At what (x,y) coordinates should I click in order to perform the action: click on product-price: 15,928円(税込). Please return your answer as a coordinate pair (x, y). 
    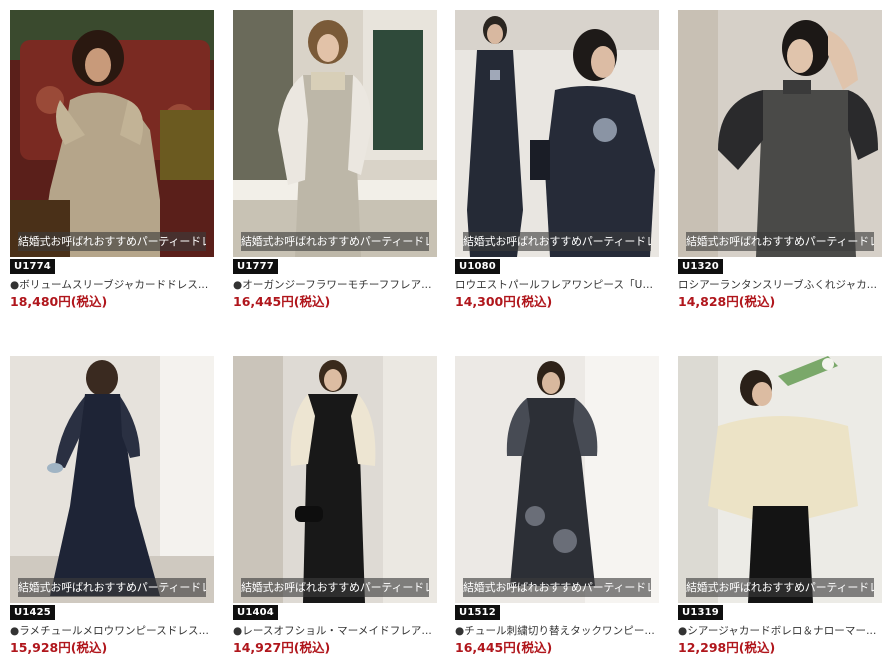
    Looking at the image, I should click on (59, 647).